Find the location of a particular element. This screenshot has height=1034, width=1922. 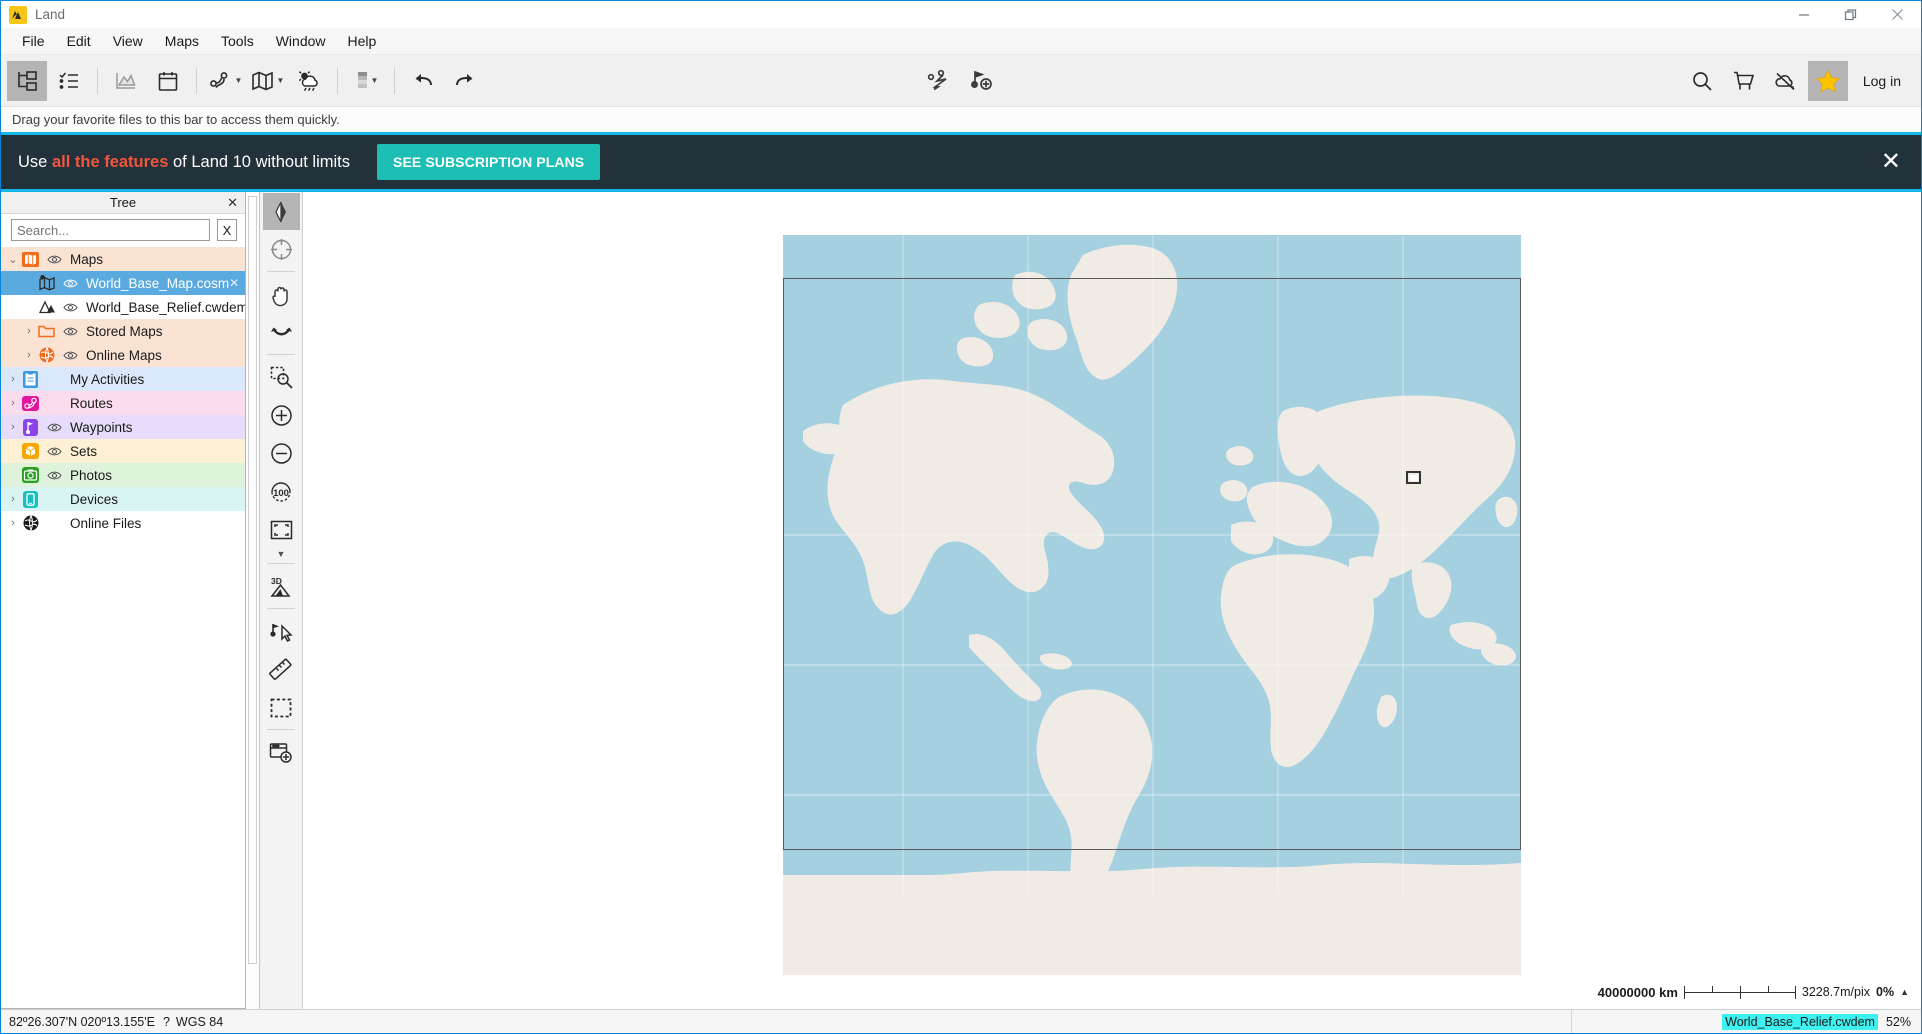

checklist-icon is located at coordinates (69, 81).